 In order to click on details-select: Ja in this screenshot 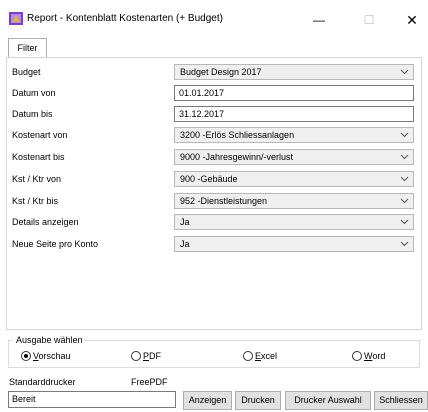, I will do `click(294, 222)`.